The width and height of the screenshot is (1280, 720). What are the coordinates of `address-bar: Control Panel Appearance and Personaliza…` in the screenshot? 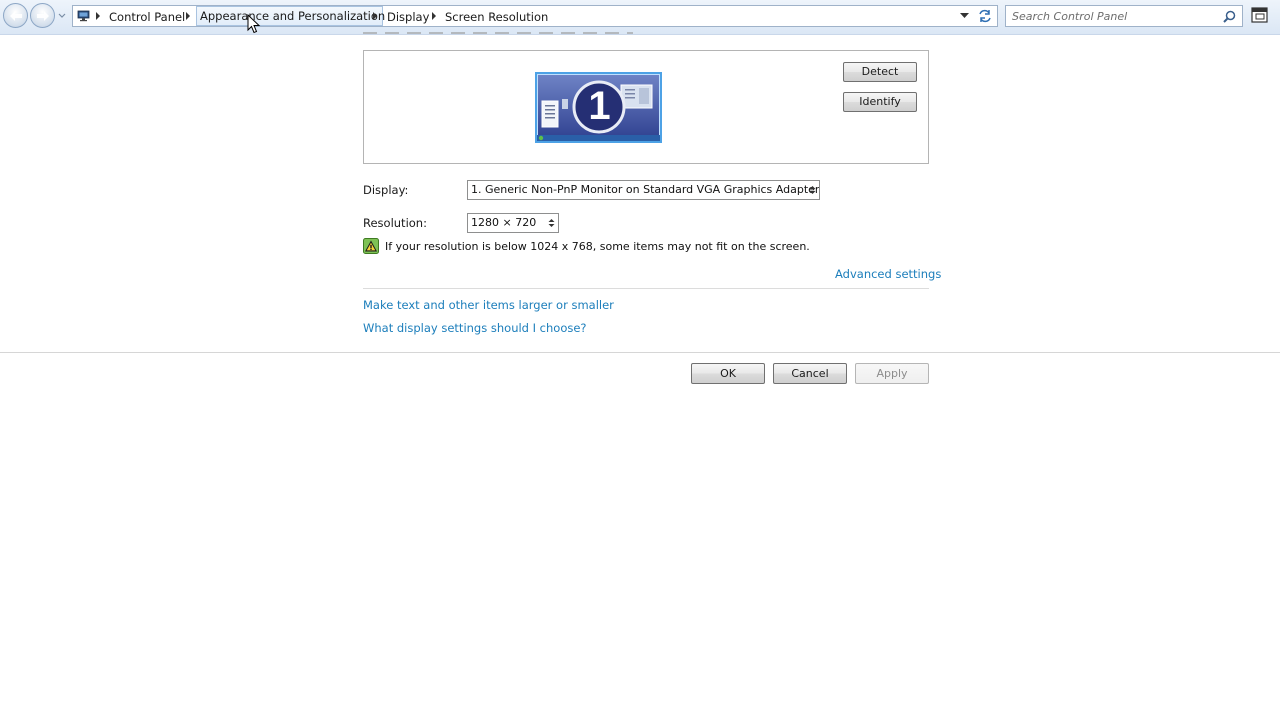 It's located at (535, 16).